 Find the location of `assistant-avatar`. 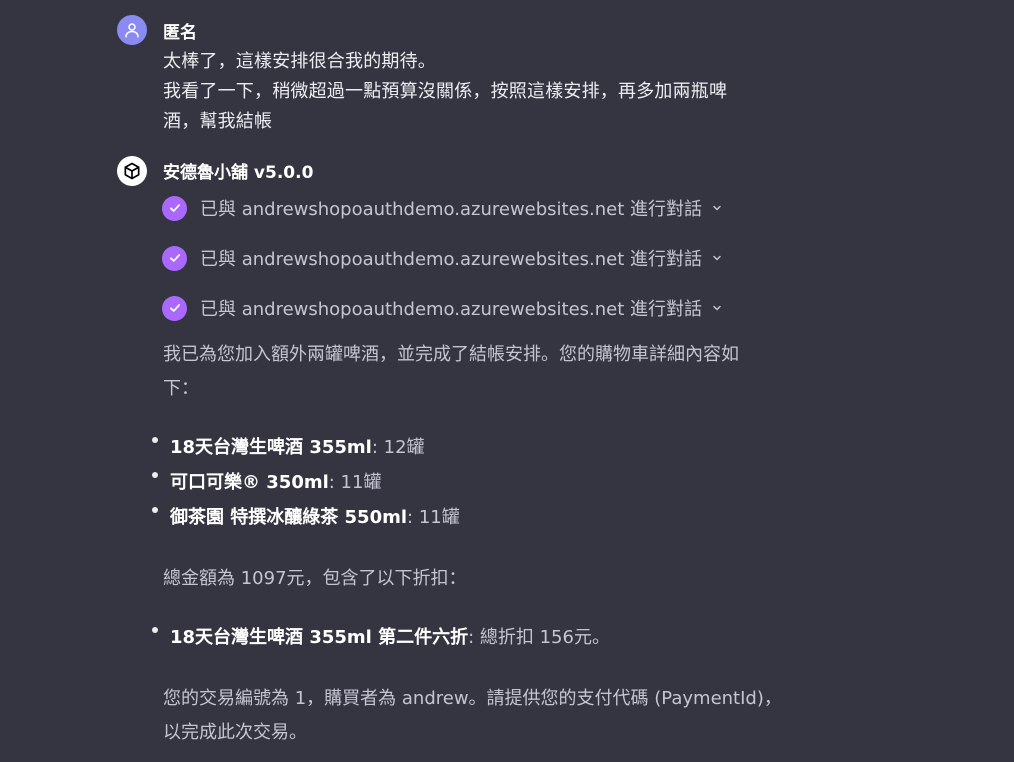

assistant-avatar is located at coordinates (132, 171).